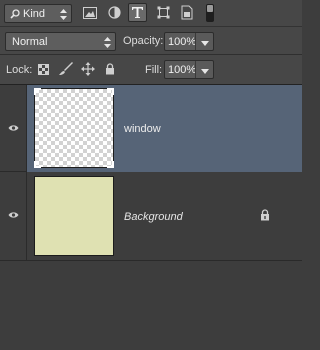  What do you see at coordinates (151, 13) in the screenshot?
I see `layer-filter-bar: Kind` at bounding box center [151, 13].